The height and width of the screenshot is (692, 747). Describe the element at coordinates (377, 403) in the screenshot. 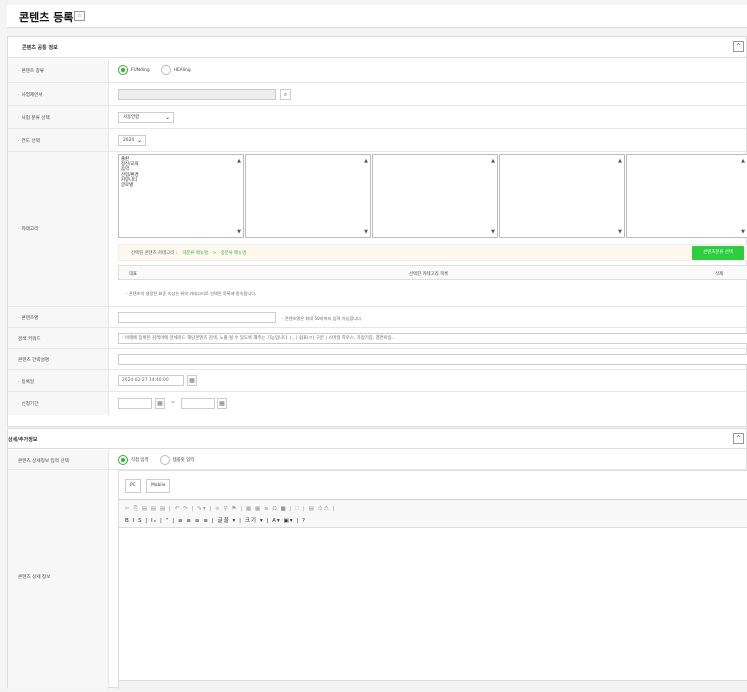

I see `period-row: · 신청기간 ▦ ~ ▦` at that location.